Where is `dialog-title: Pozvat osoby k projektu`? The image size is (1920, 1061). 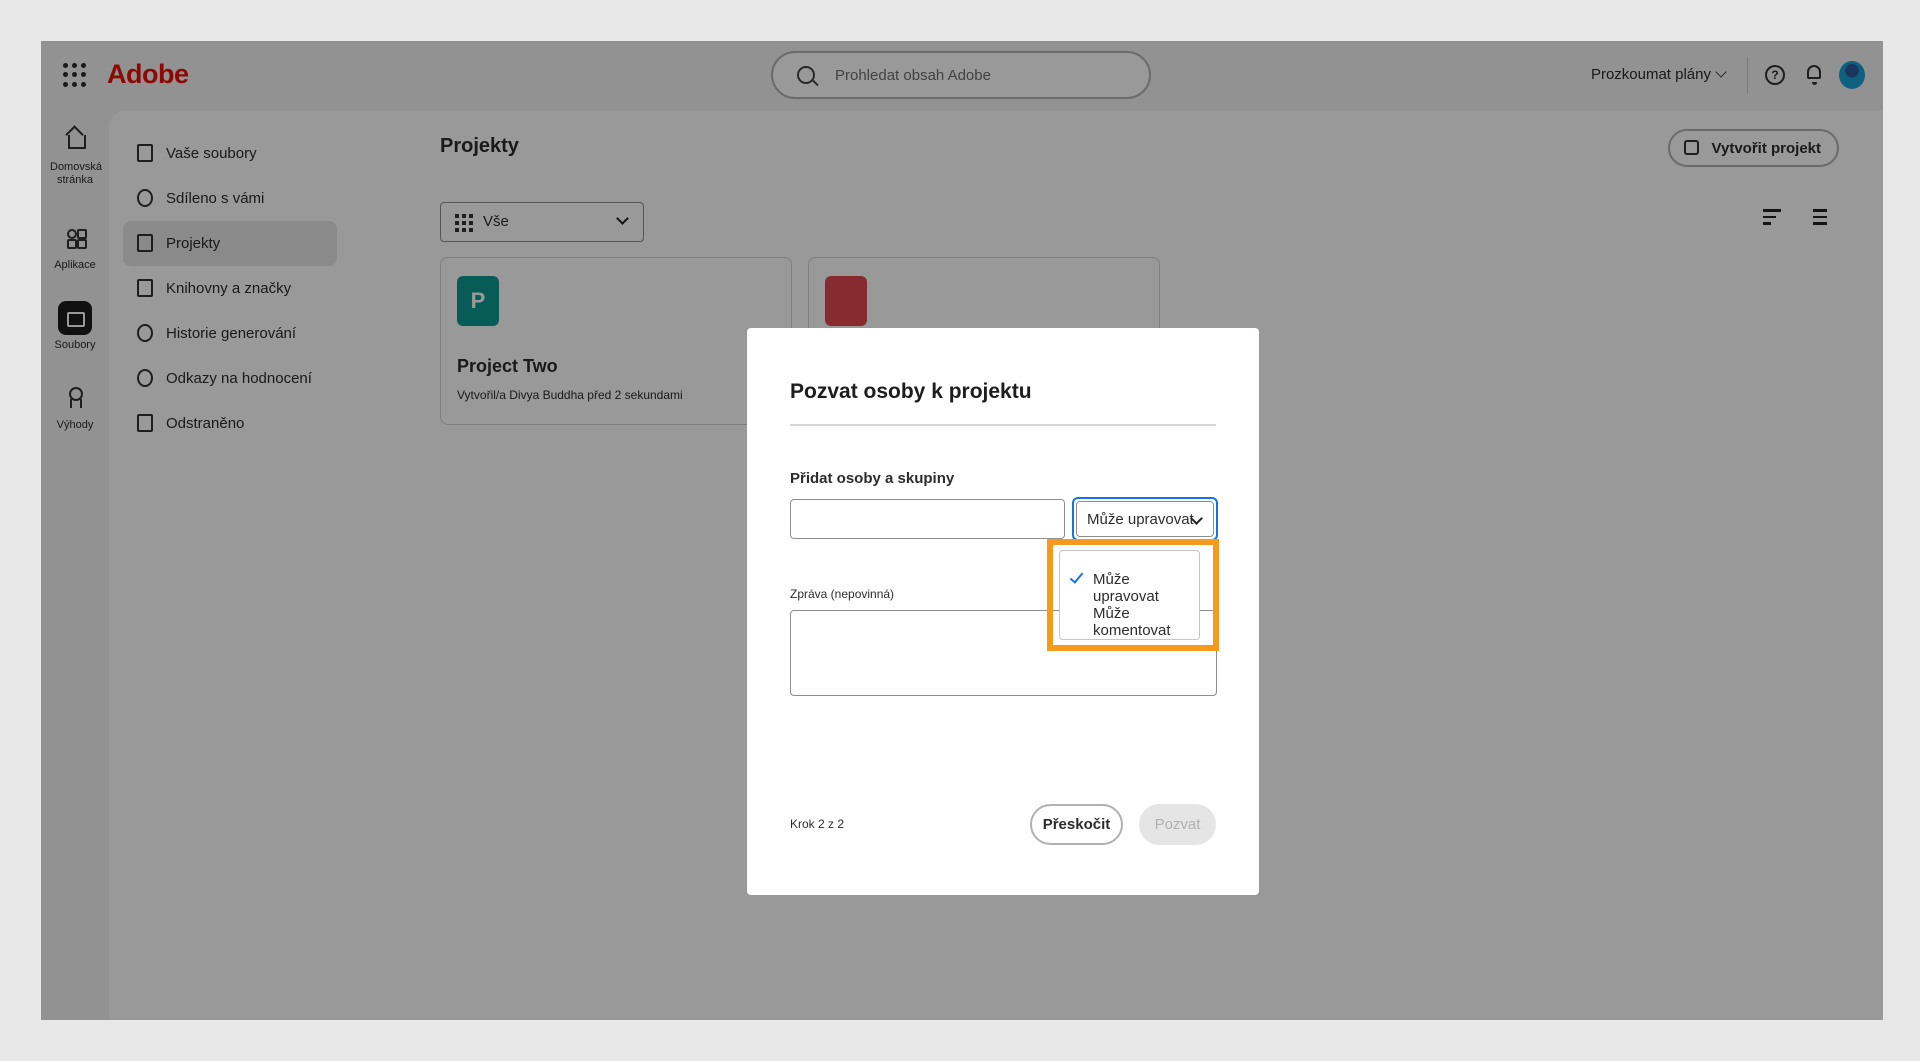 dialog-title: Pozvat osoby k projektu is located at coordinates (911, 391).